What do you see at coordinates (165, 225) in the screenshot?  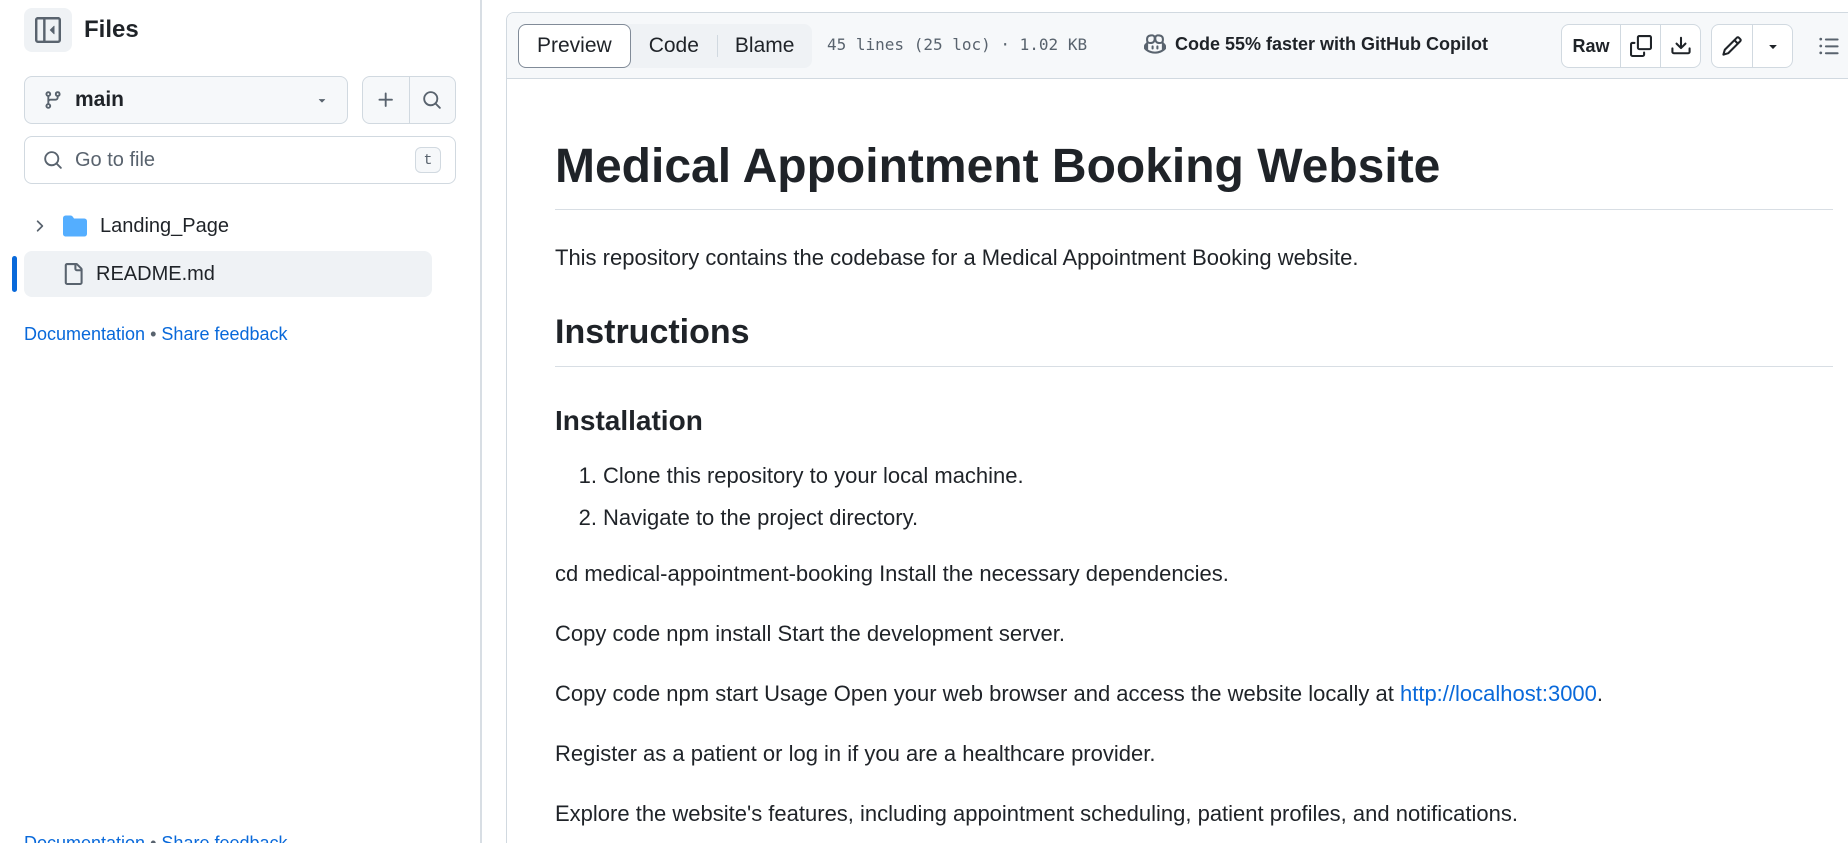 I see `tree-item-label: Landing_Page` at bounding box center [165, 225].